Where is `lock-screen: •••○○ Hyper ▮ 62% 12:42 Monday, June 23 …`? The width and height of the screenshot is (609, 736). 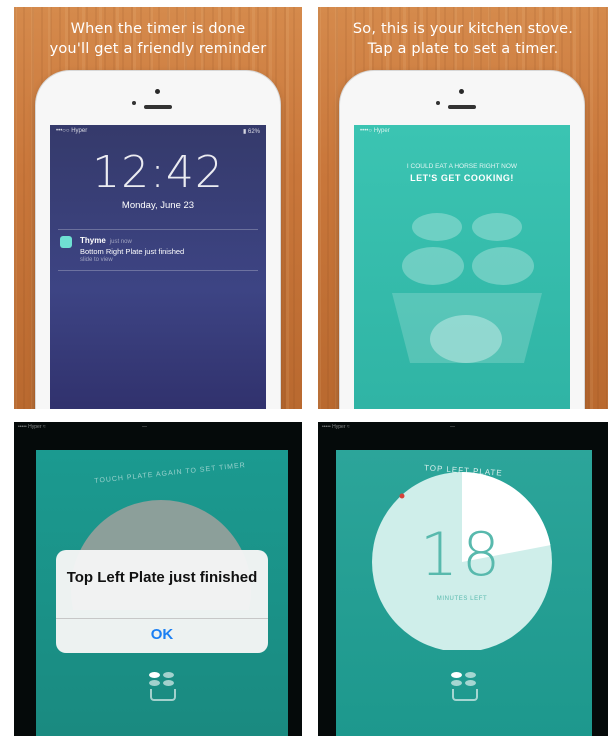 lock-screen: •••○○ Hyper ▮ 62% 12:42 Monday, June 23 … is located at coordinates (158, 267).